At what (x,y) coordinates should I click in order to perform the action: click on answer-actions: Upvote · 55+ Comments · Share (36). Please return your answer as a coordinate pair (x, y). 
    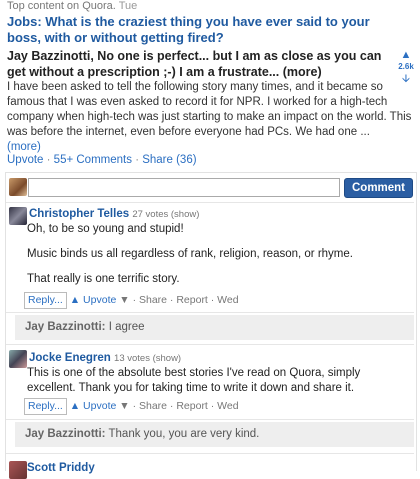
    Looking at the image, I should click on (102, 160).